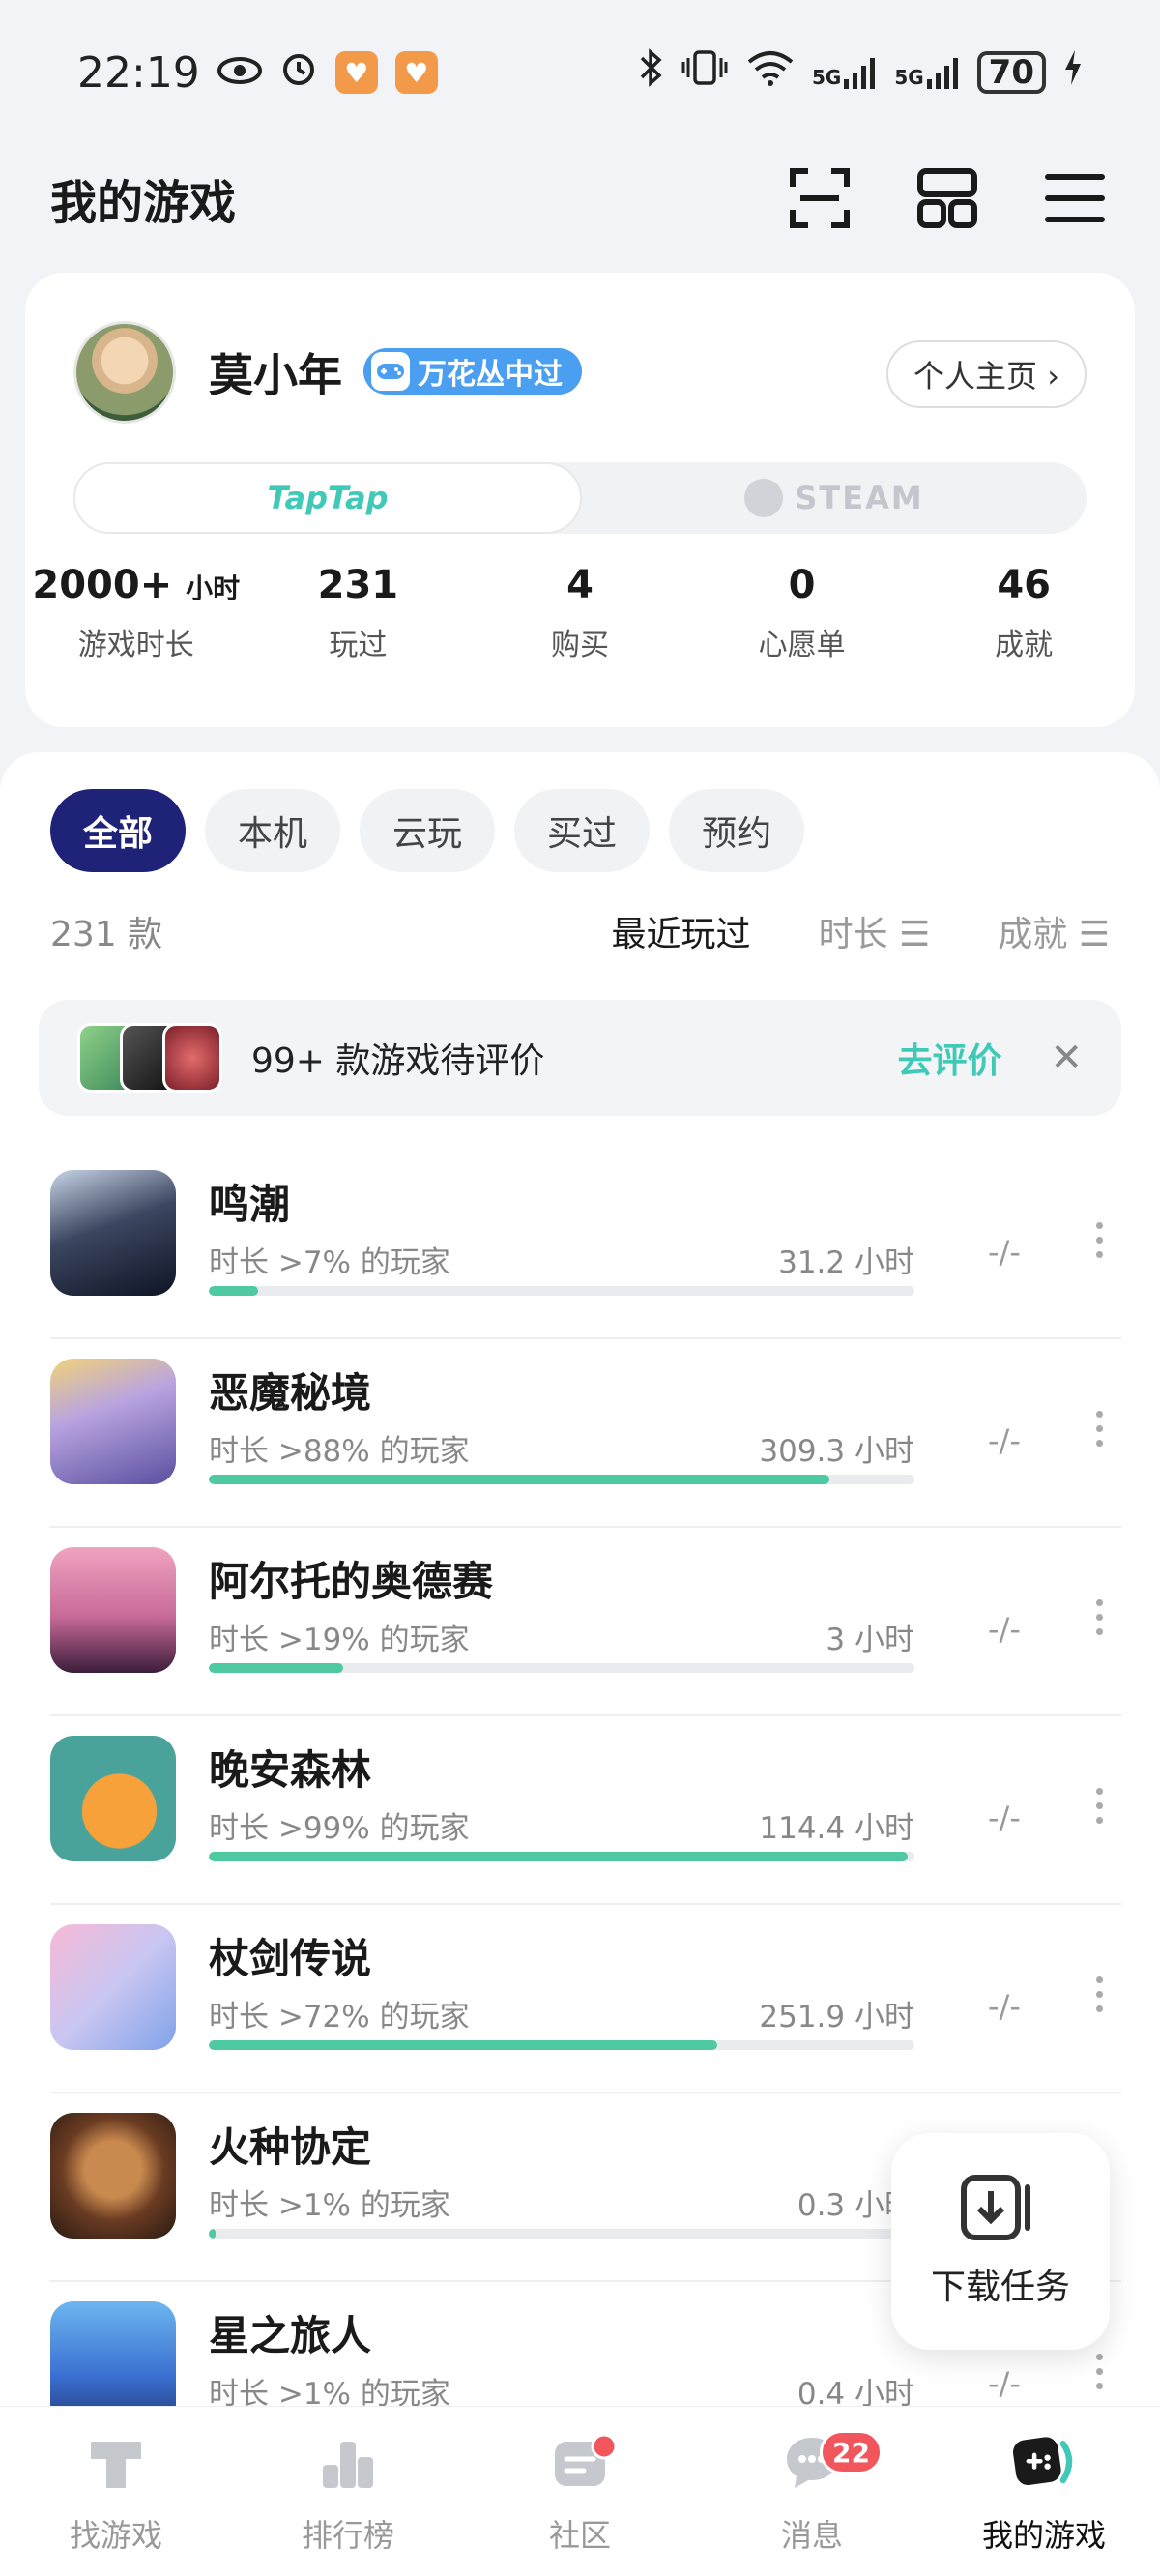 The width and height of the screenshot is (1160, 2576). I want to click on game-meta: 时长 >7% 的玩家 31.2 小时, so click(562, 1259).